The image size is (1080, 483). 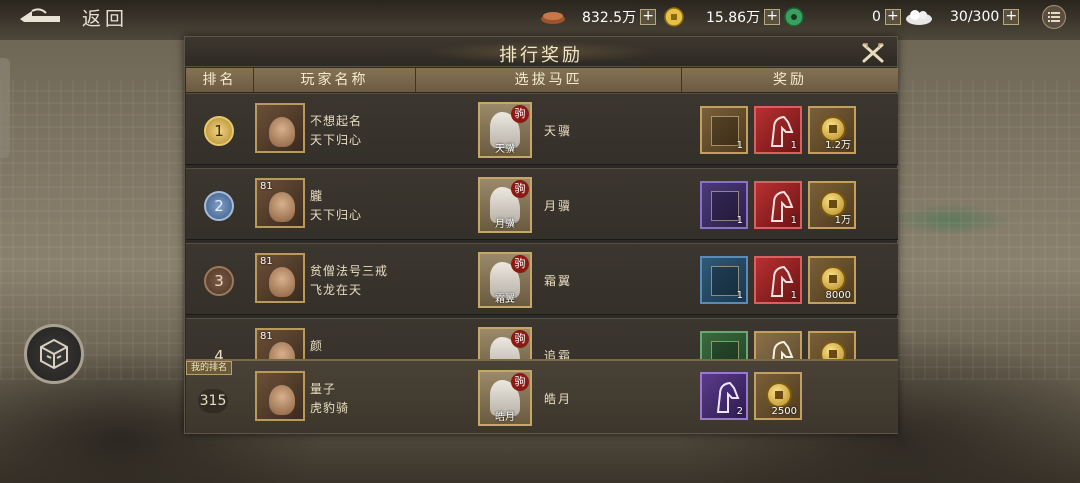 I want to click on my-horse-portrait: 驹 皓月, so click(x=505, y=398).